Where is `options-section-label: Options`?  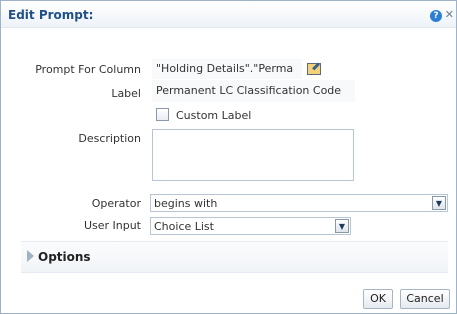
options-section-label: Options is located at coordinates (64, 257).